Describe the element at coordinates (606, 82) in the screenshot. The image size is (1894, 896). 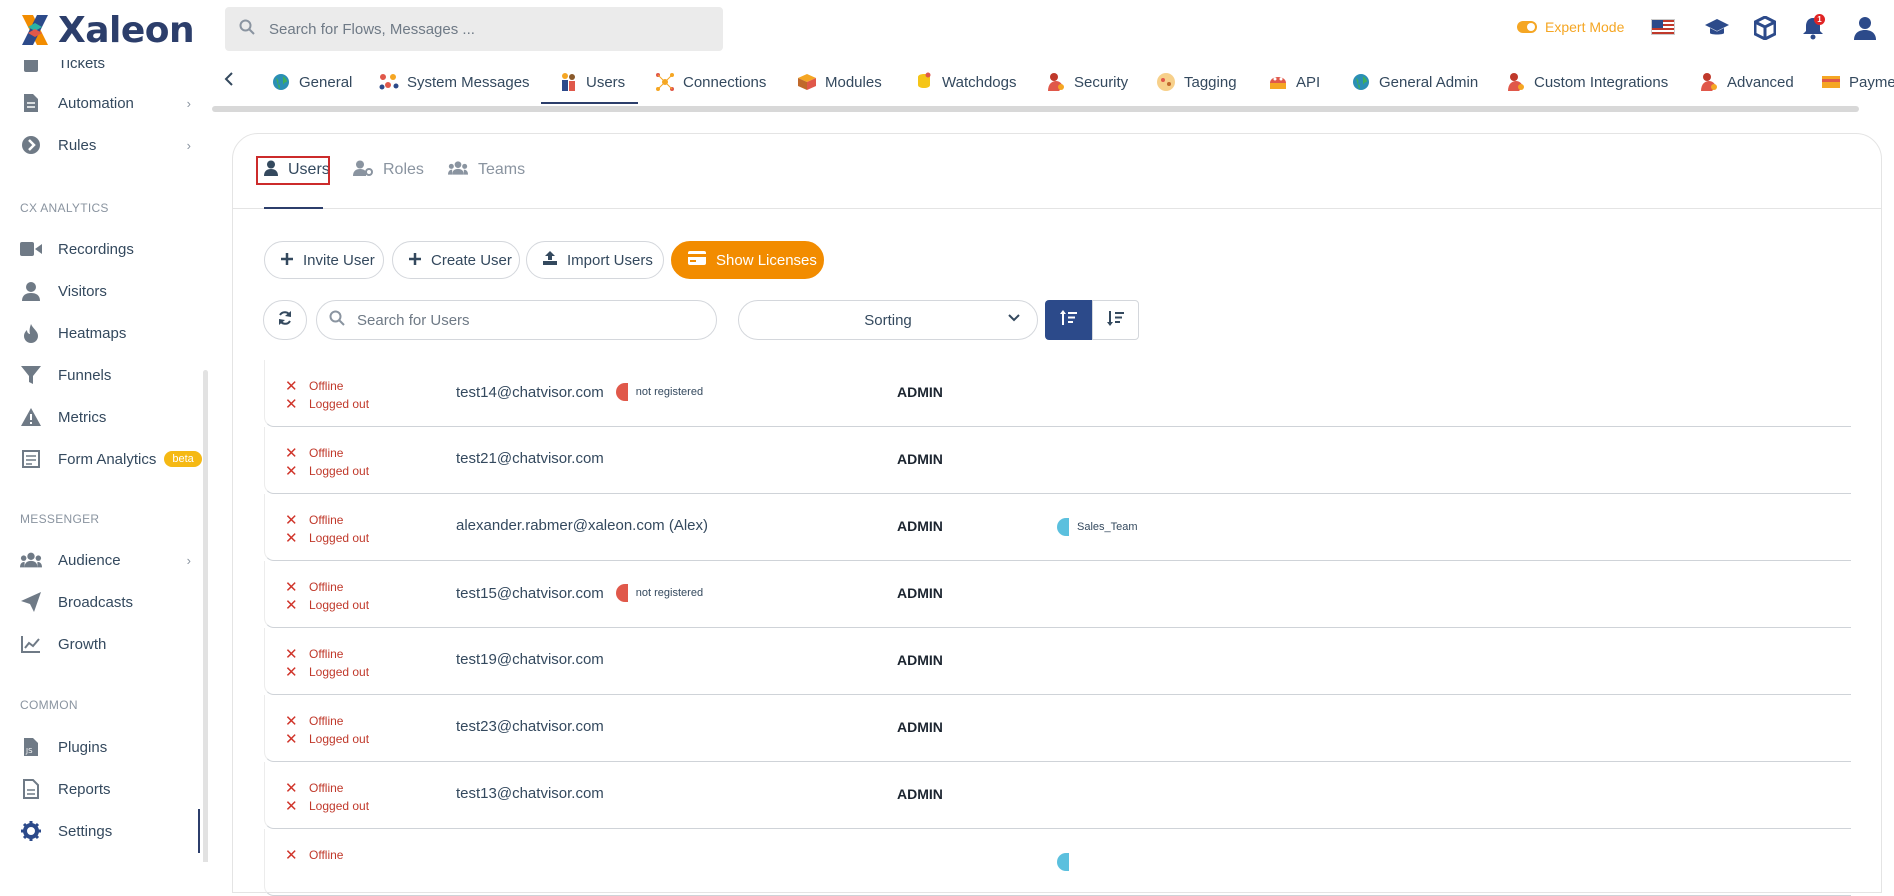
I see `tab-label: Users` at that location.